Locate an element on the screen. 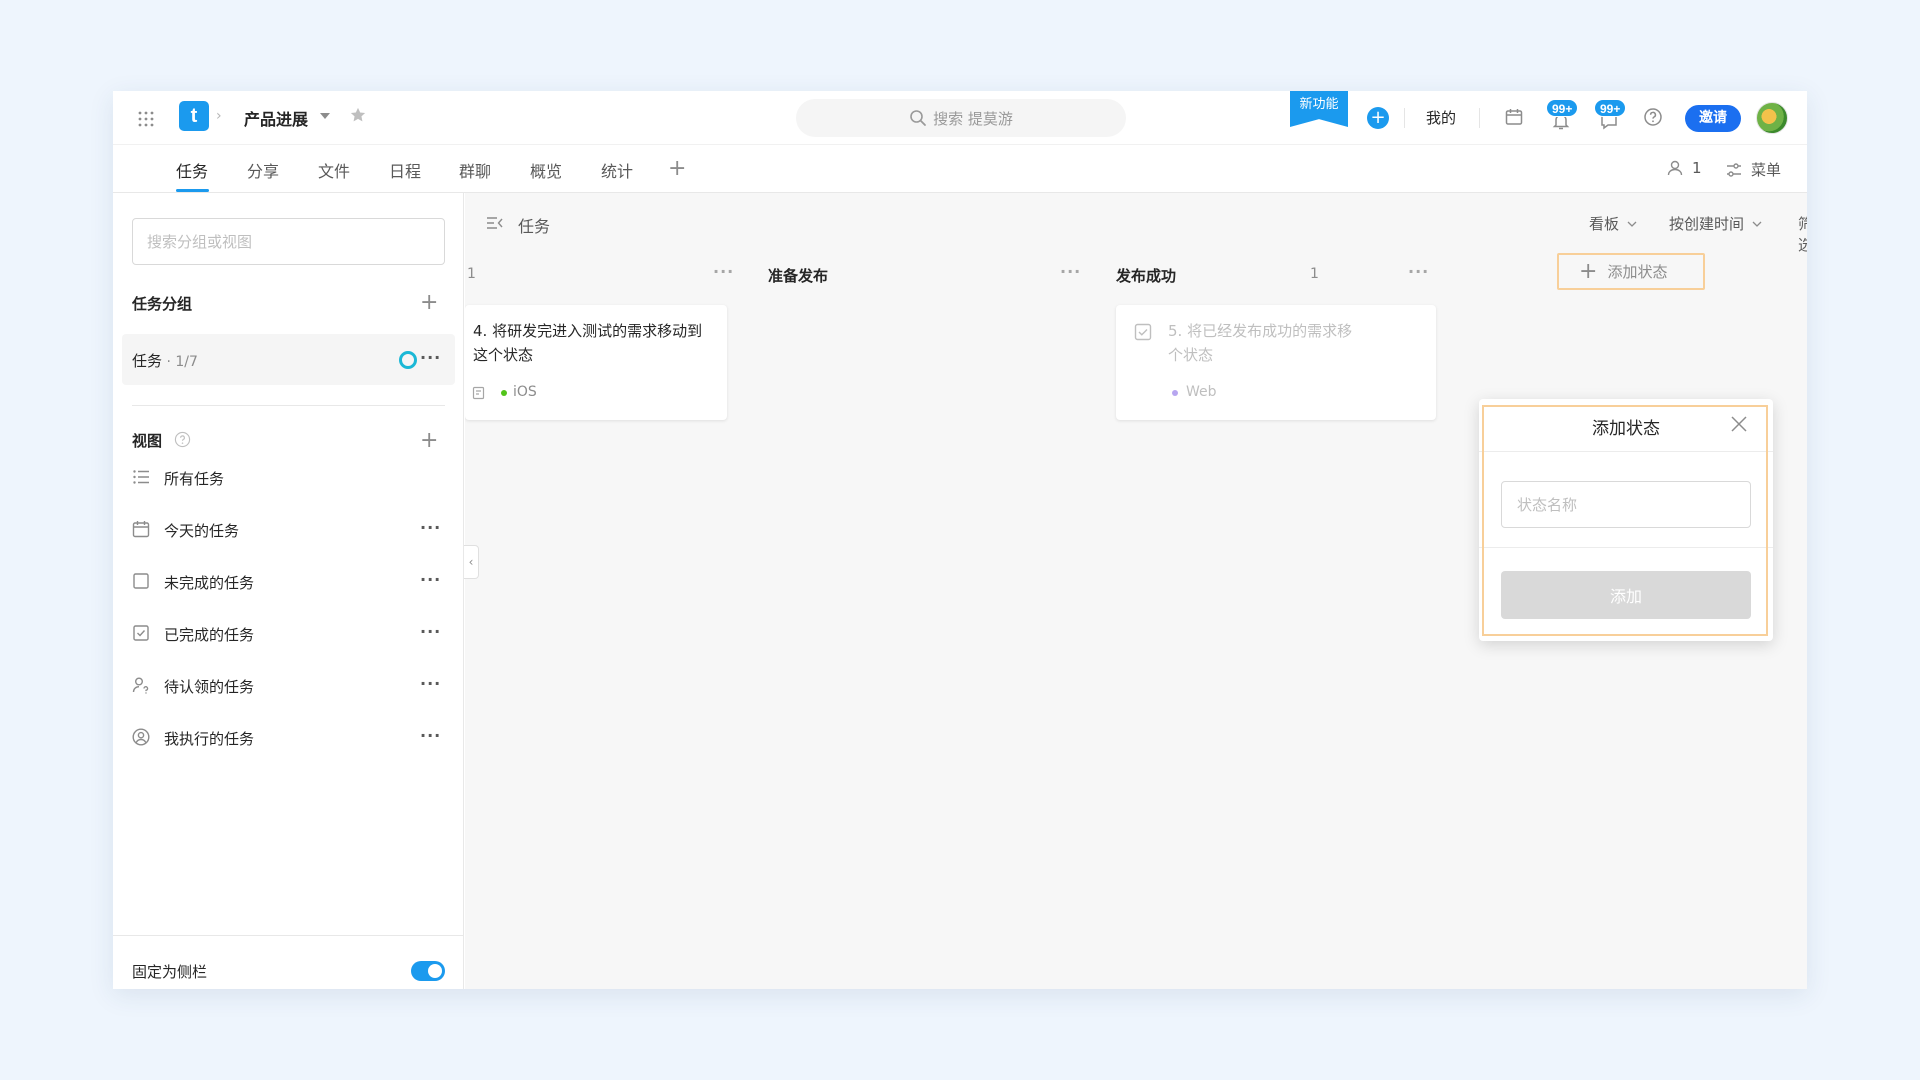 The height and width of the screenshot is (1080, 1920). menu-button: 菜单 is located at coordinates (1753, 169).